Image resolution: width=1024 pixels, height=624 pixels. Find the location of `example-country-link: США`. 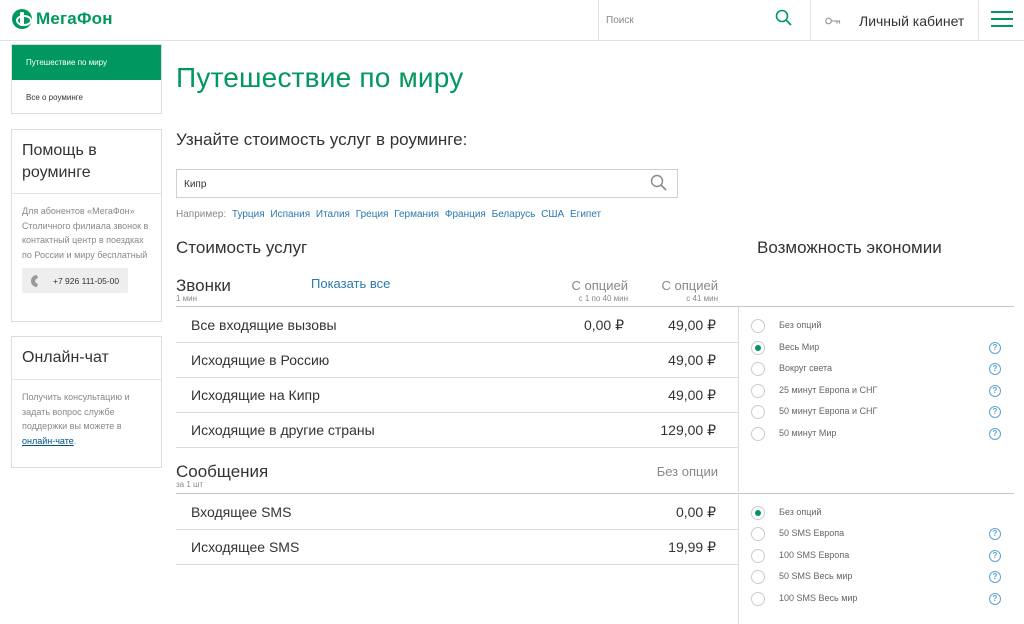

example-country-link: США is located at coordinates (552, 214).